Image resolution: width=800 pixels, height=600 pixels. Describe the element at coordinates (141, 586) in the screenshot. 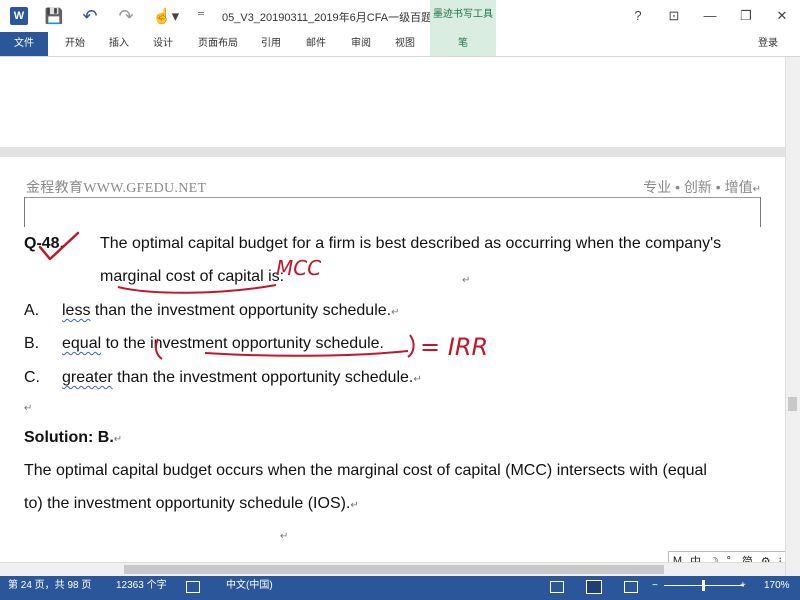

I see `word-count: 12363 个字` at that location.